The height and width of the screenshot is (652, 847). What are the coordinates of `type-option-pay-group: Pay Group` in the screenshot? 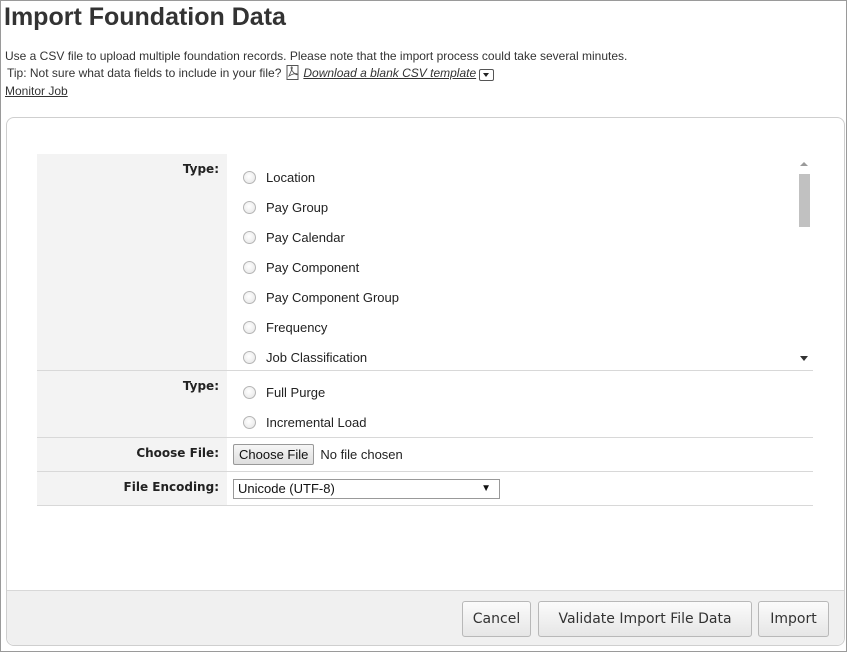 It's located at (511, 207).